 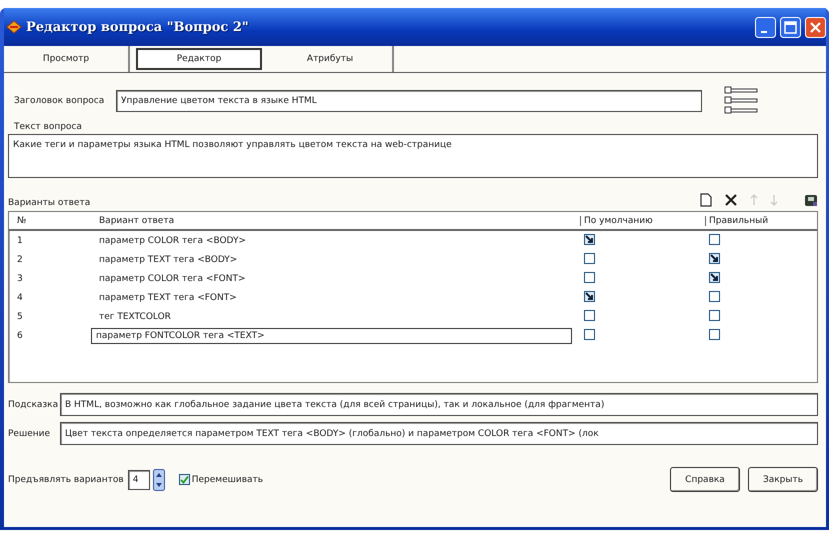 I want to click on list-icon, so click(x=741, y=101).